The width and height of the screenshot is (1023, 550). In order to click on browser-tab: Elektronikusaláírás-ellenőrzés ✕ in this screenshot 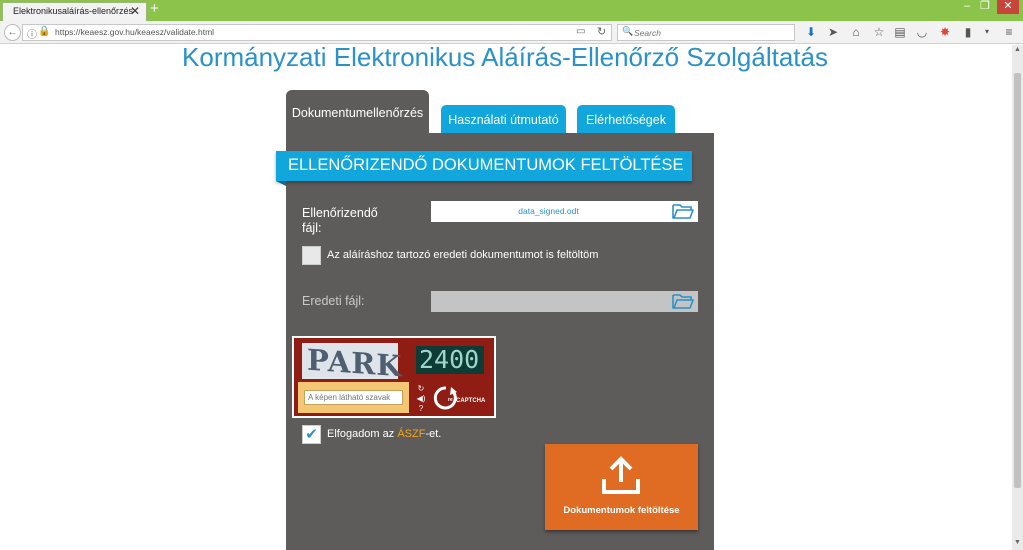, I will do `click(74, 11)`.